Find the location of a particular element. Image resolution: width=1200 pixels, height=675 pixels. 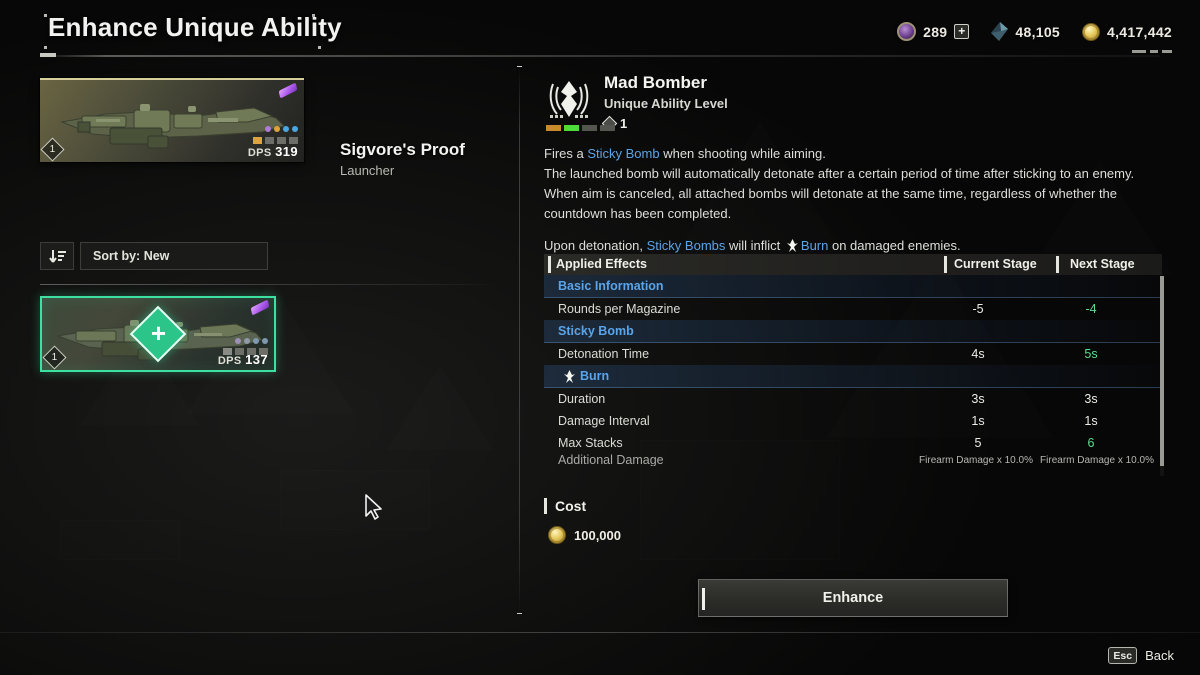

row-current-value: Firearm Damage x 10.0% is located at coordinates (976, 460).